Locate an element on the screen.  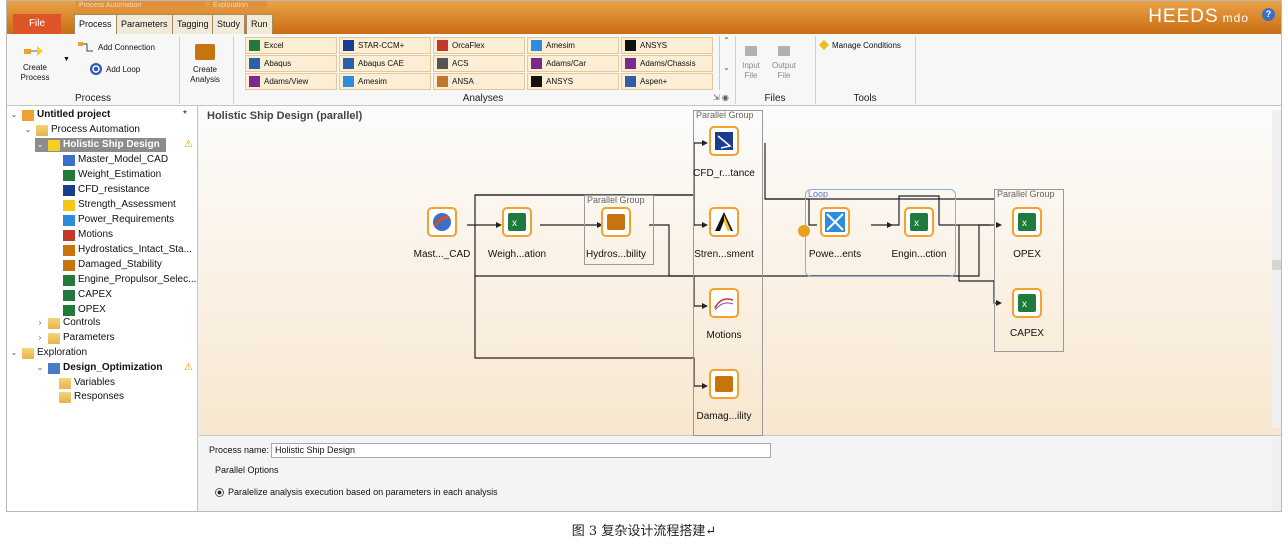
tree-holistic-ship-design: ⌄ Holistic Ship Design is located at coordinates (100, 145).